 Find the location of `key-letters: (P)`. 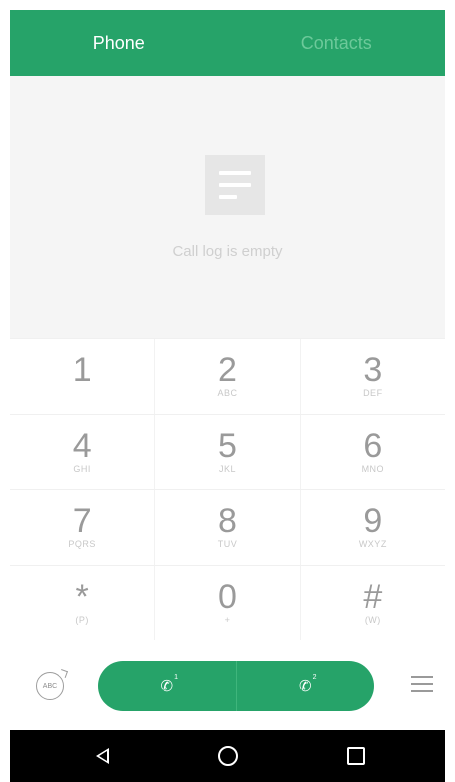

key-letters: (P) is located at coordinates (82, 619).